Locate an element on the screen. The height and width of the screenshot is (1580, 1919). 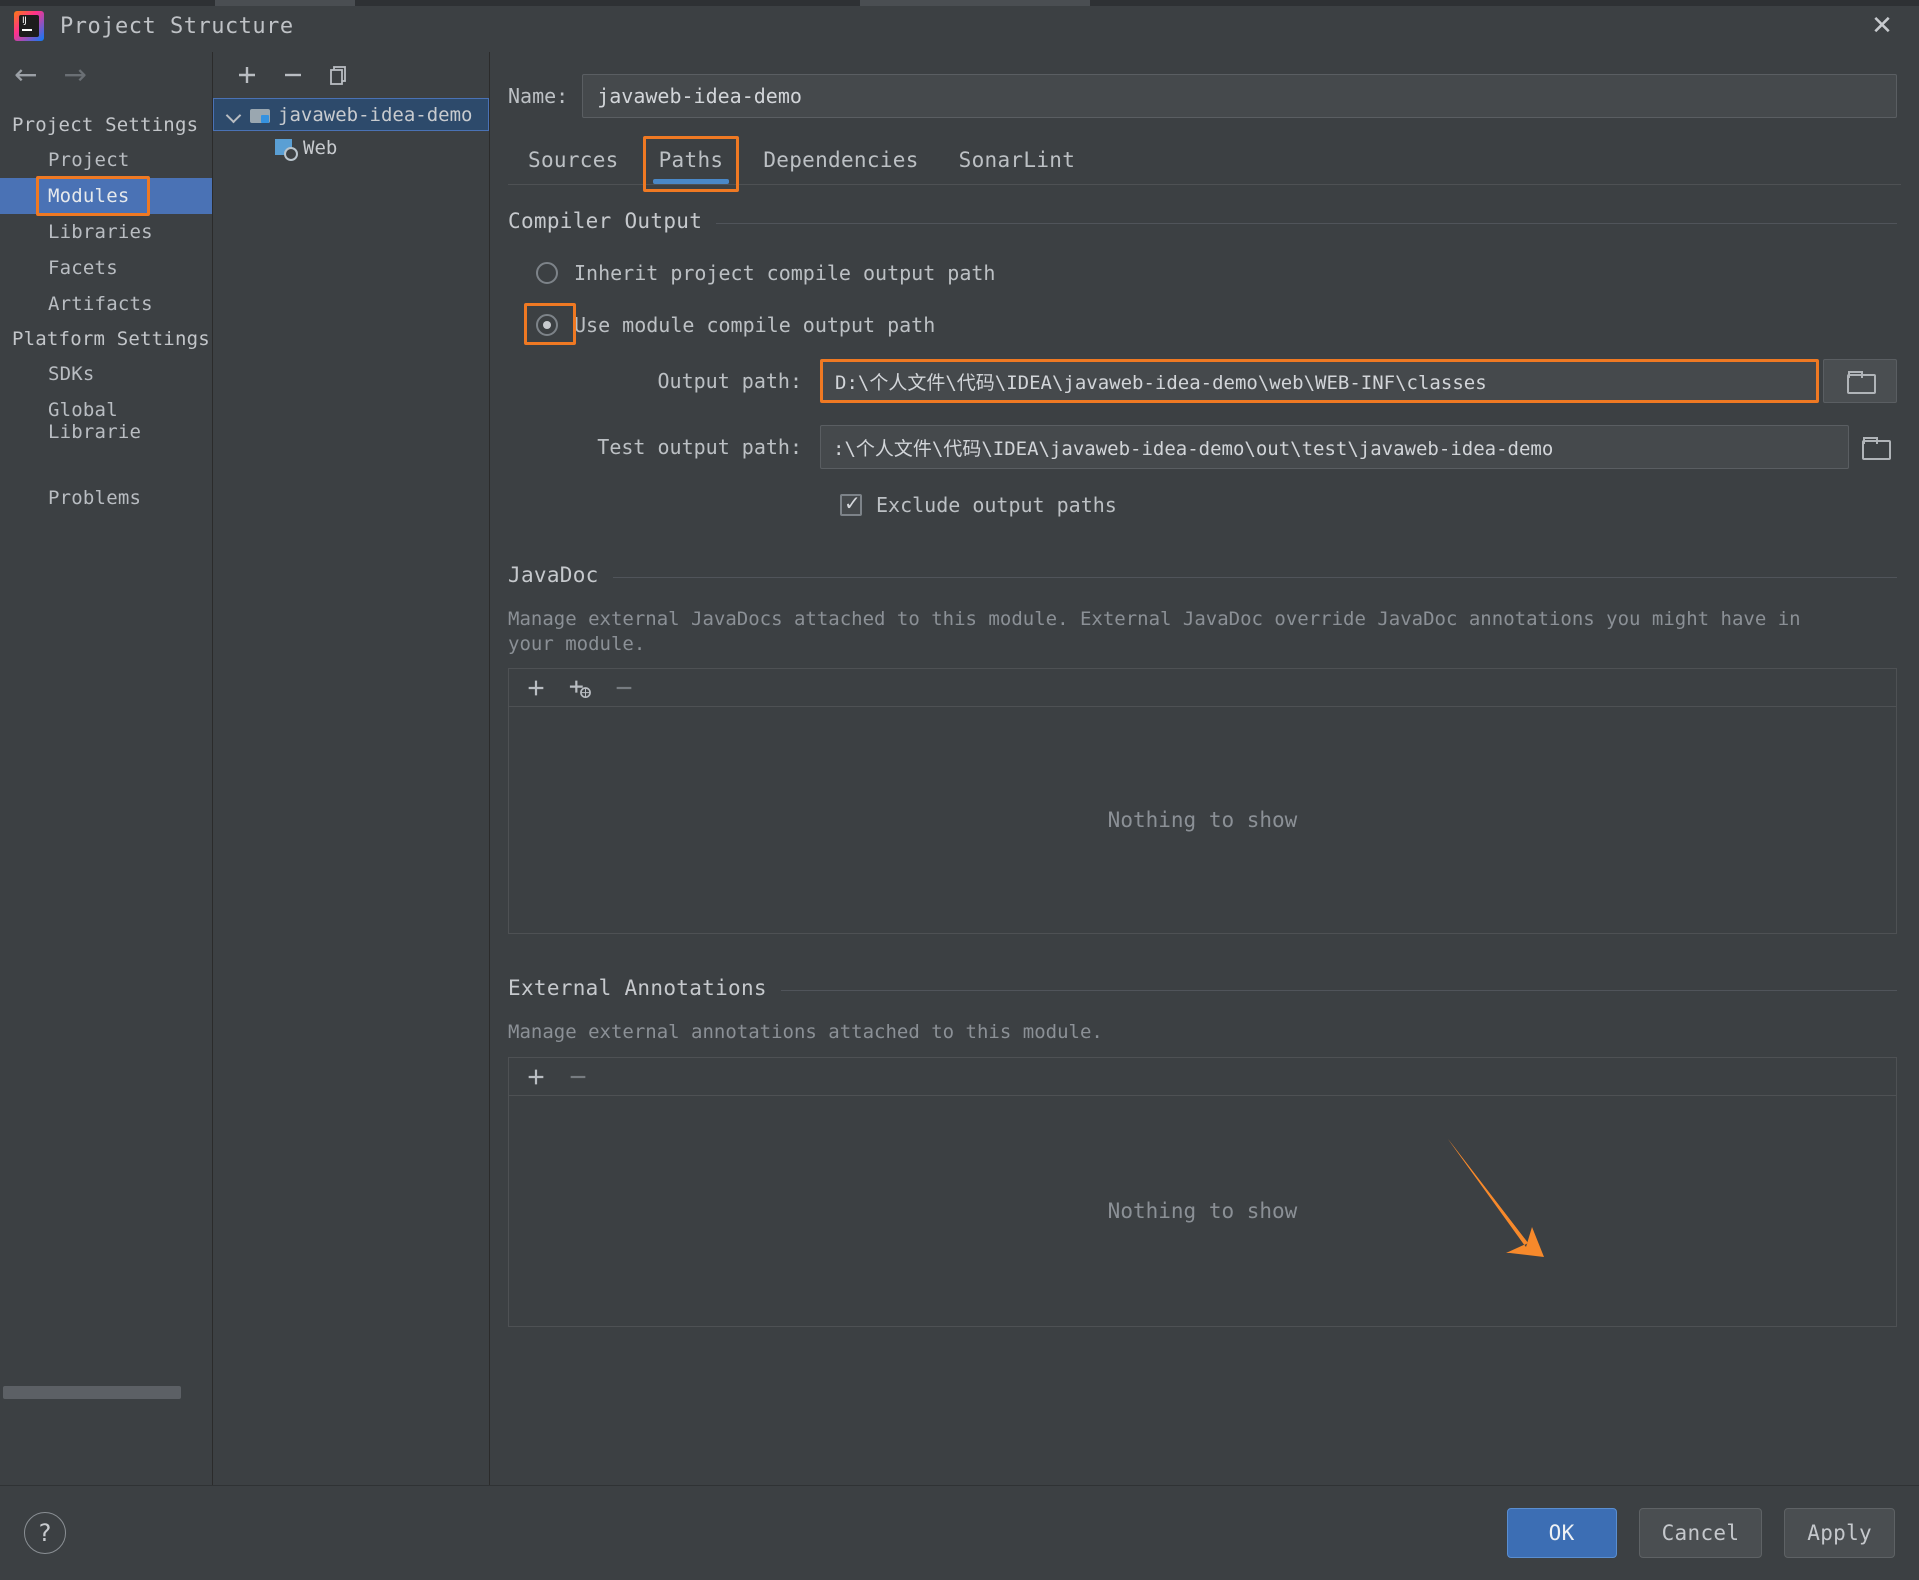
external-annotations-empty-list: Nothing to show is located at coordinates (1202, 1211).